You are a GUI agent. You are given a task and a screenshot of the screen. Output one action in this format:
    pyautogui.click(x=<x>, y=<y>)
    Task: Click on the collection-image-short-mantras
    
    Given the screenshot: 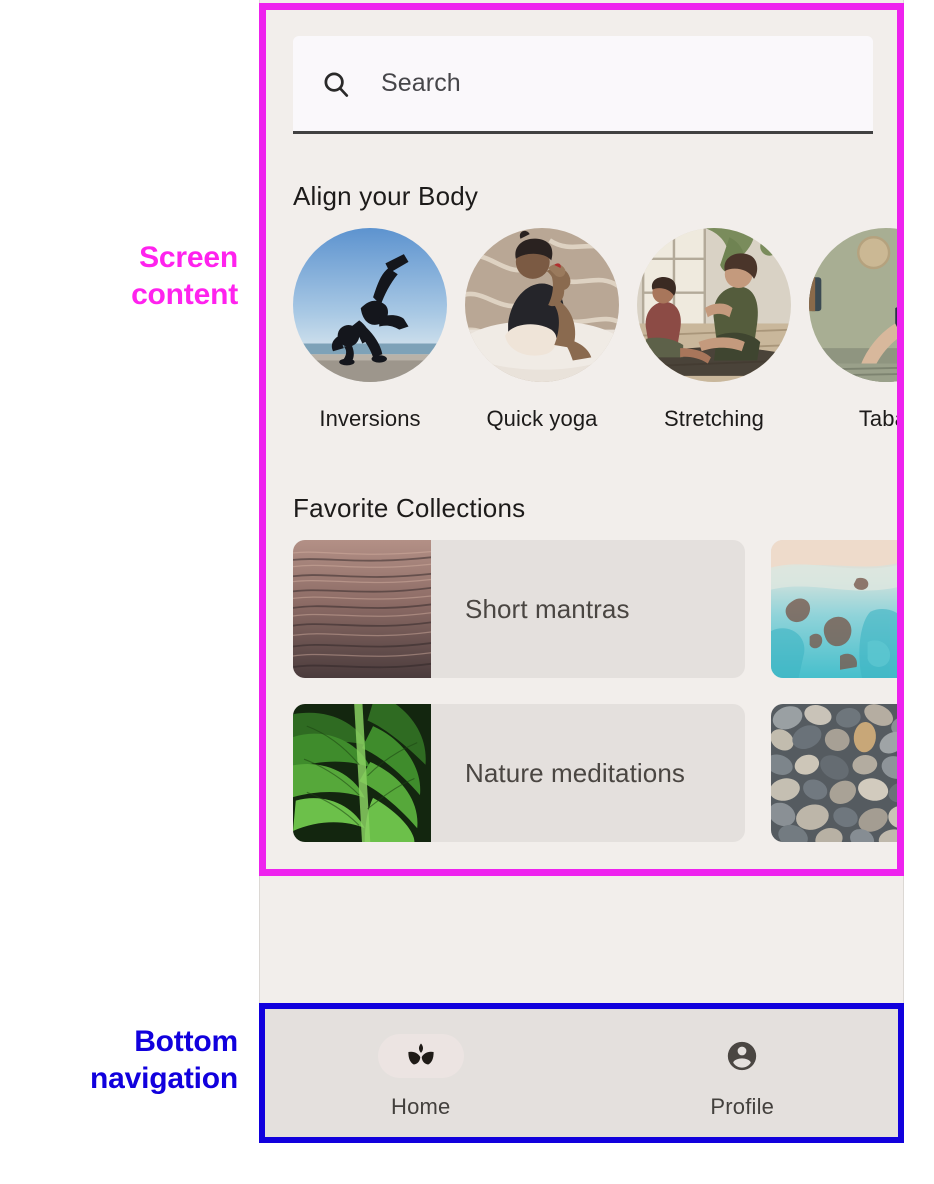 What is the action you would take?
    pyautogui.click(x=362, y=609)
    